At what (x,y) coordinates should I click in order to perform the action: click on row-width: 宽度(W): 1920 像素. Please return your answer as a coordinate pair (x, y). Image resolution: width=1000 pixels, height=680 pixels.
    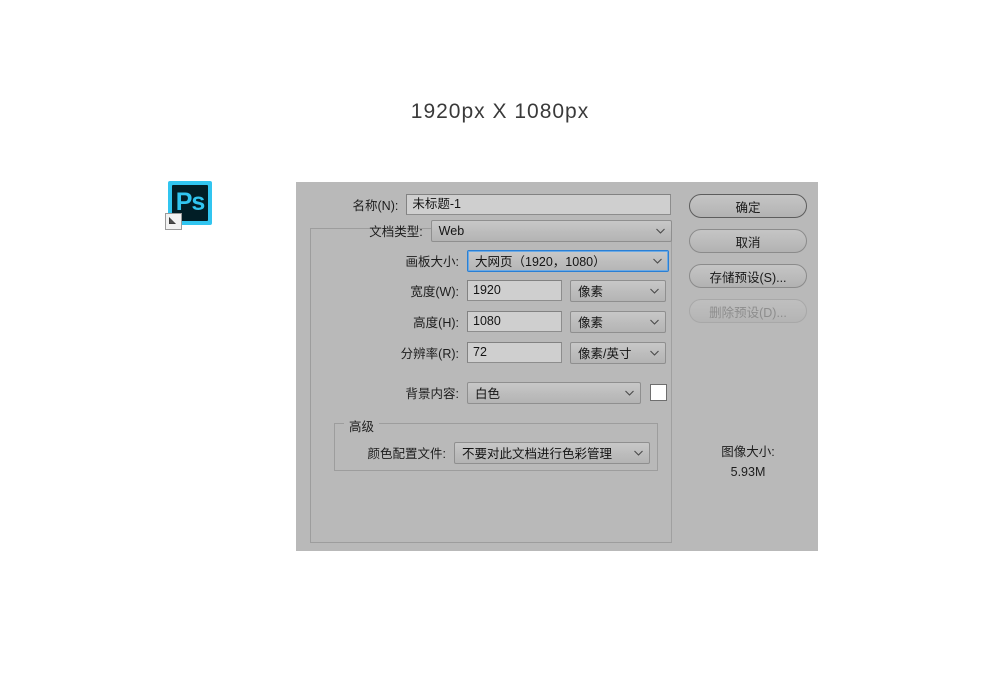
    Looking at the image, I should click on (534, 290).